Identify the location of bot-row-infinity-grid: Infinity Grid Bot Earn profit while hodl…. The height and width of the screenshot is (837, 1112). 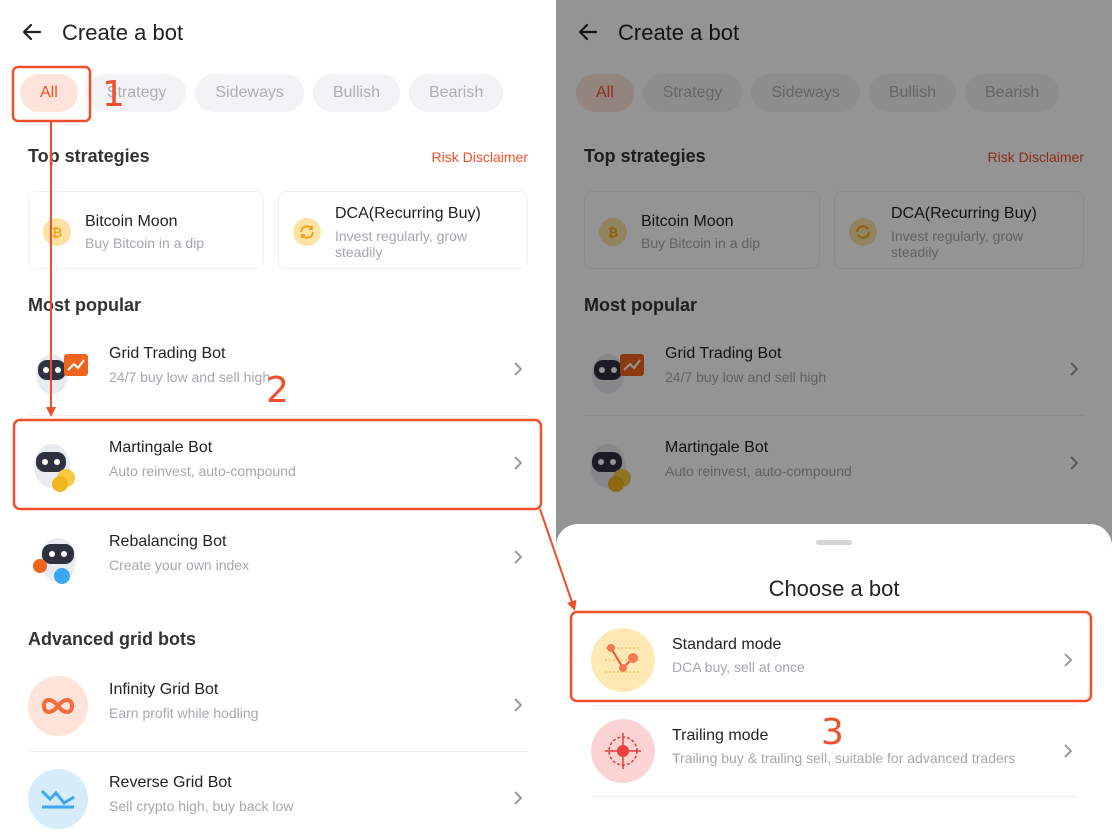
(278, 706).